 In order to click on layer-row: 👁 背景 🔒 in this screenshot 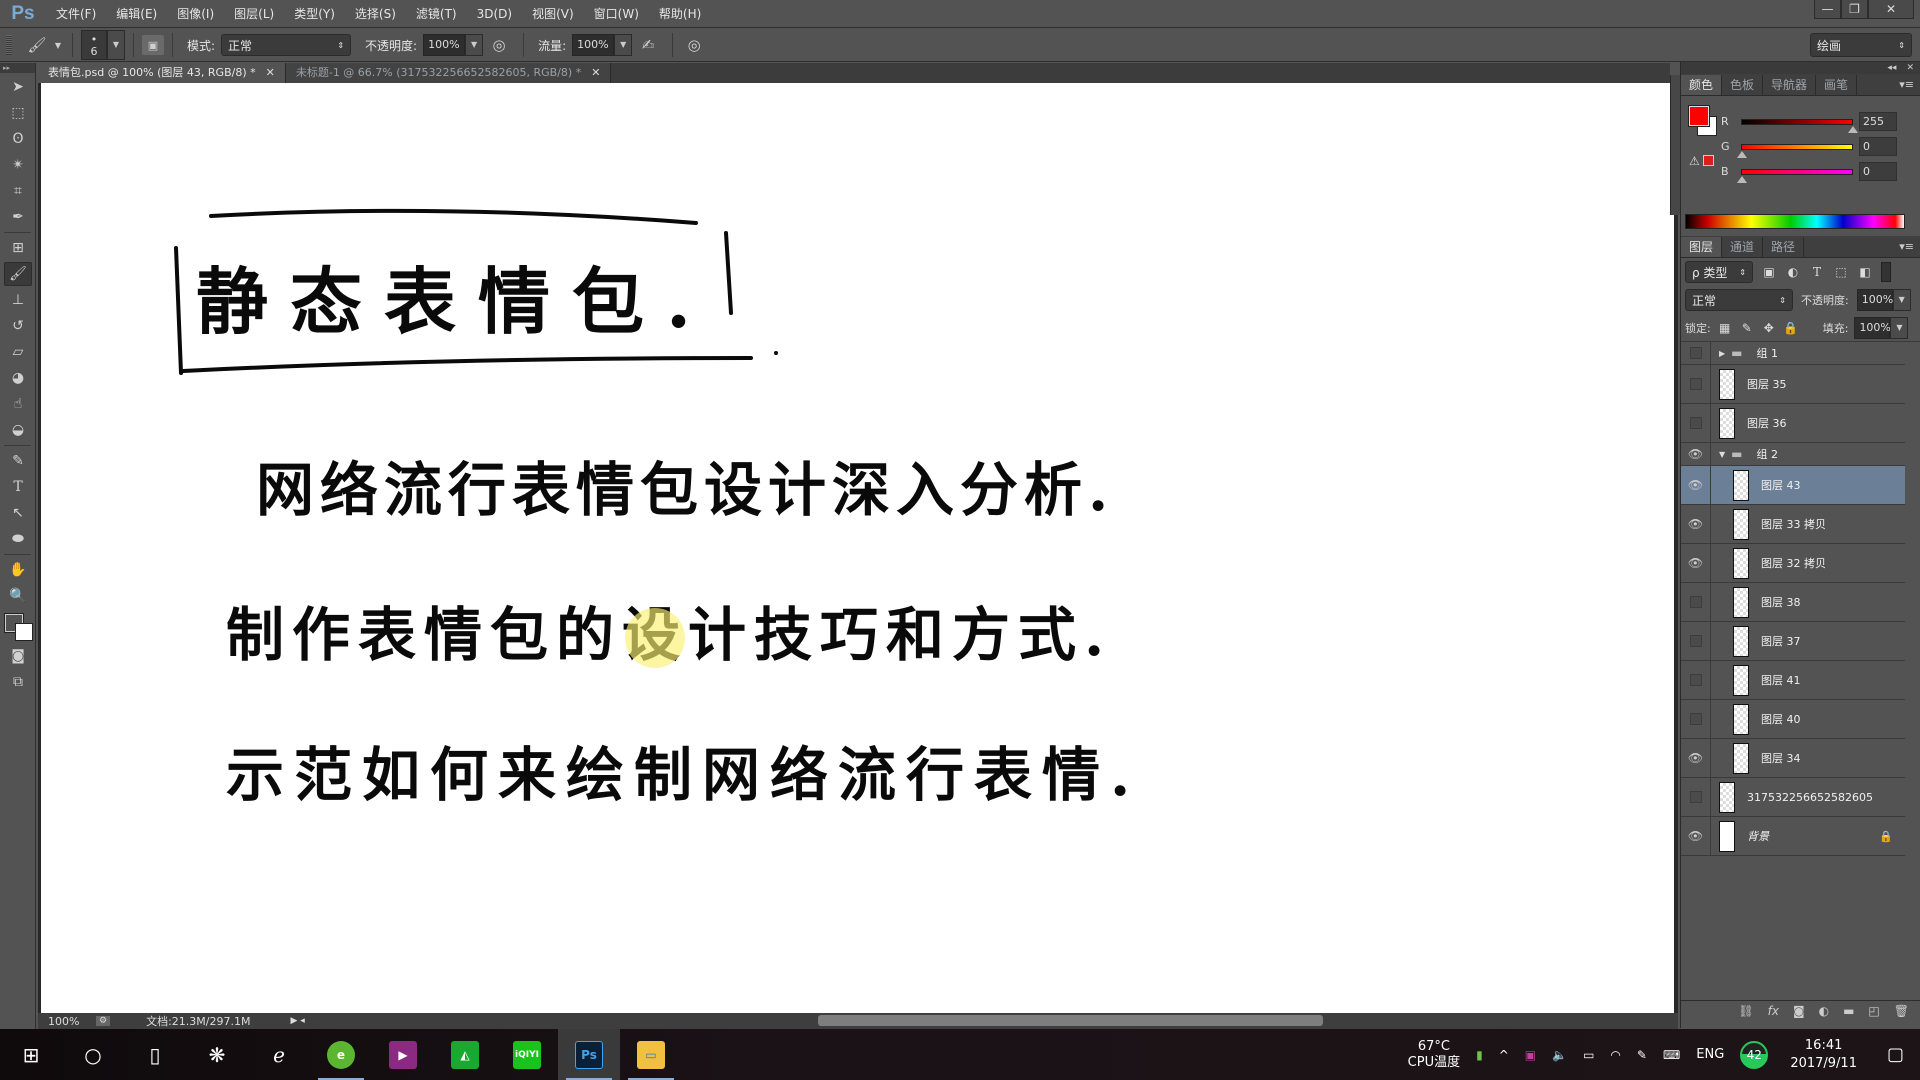, I will do `click(1793, 836)`.